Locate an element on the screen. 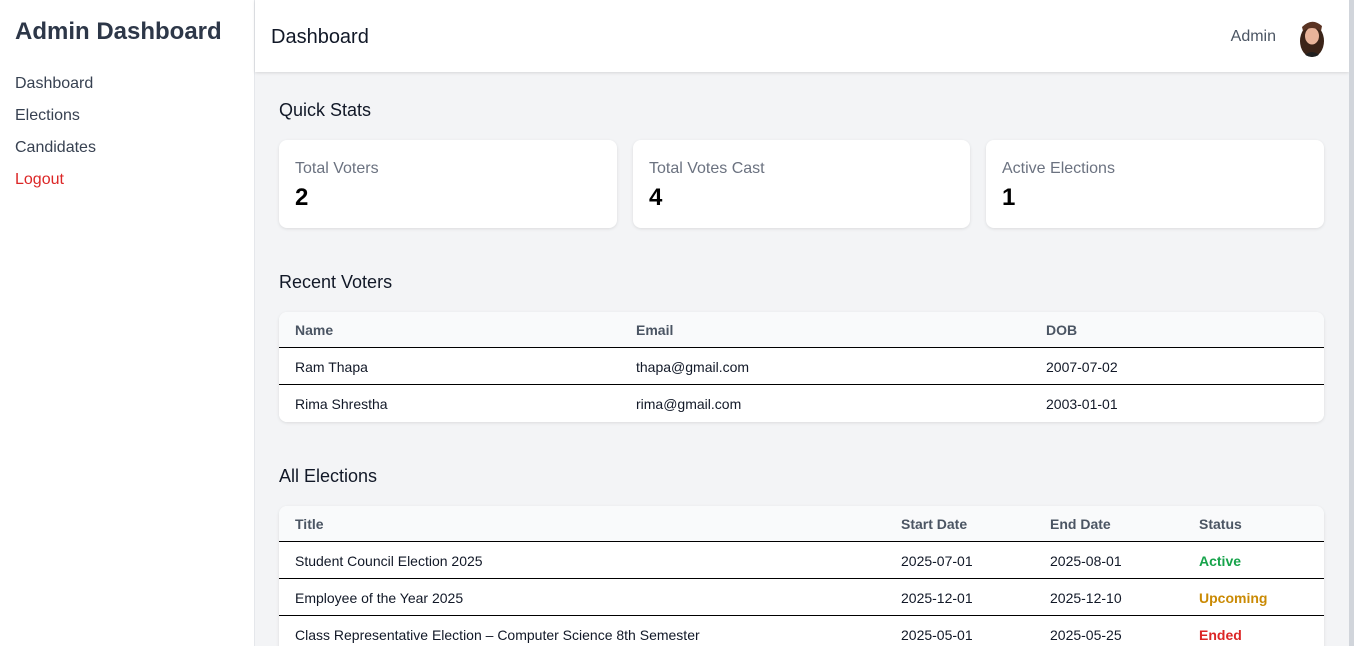 The width and height of the screenshot is (1354, 646). sidebar-item-candidates: Candidates is located at coordinates (55, 154).